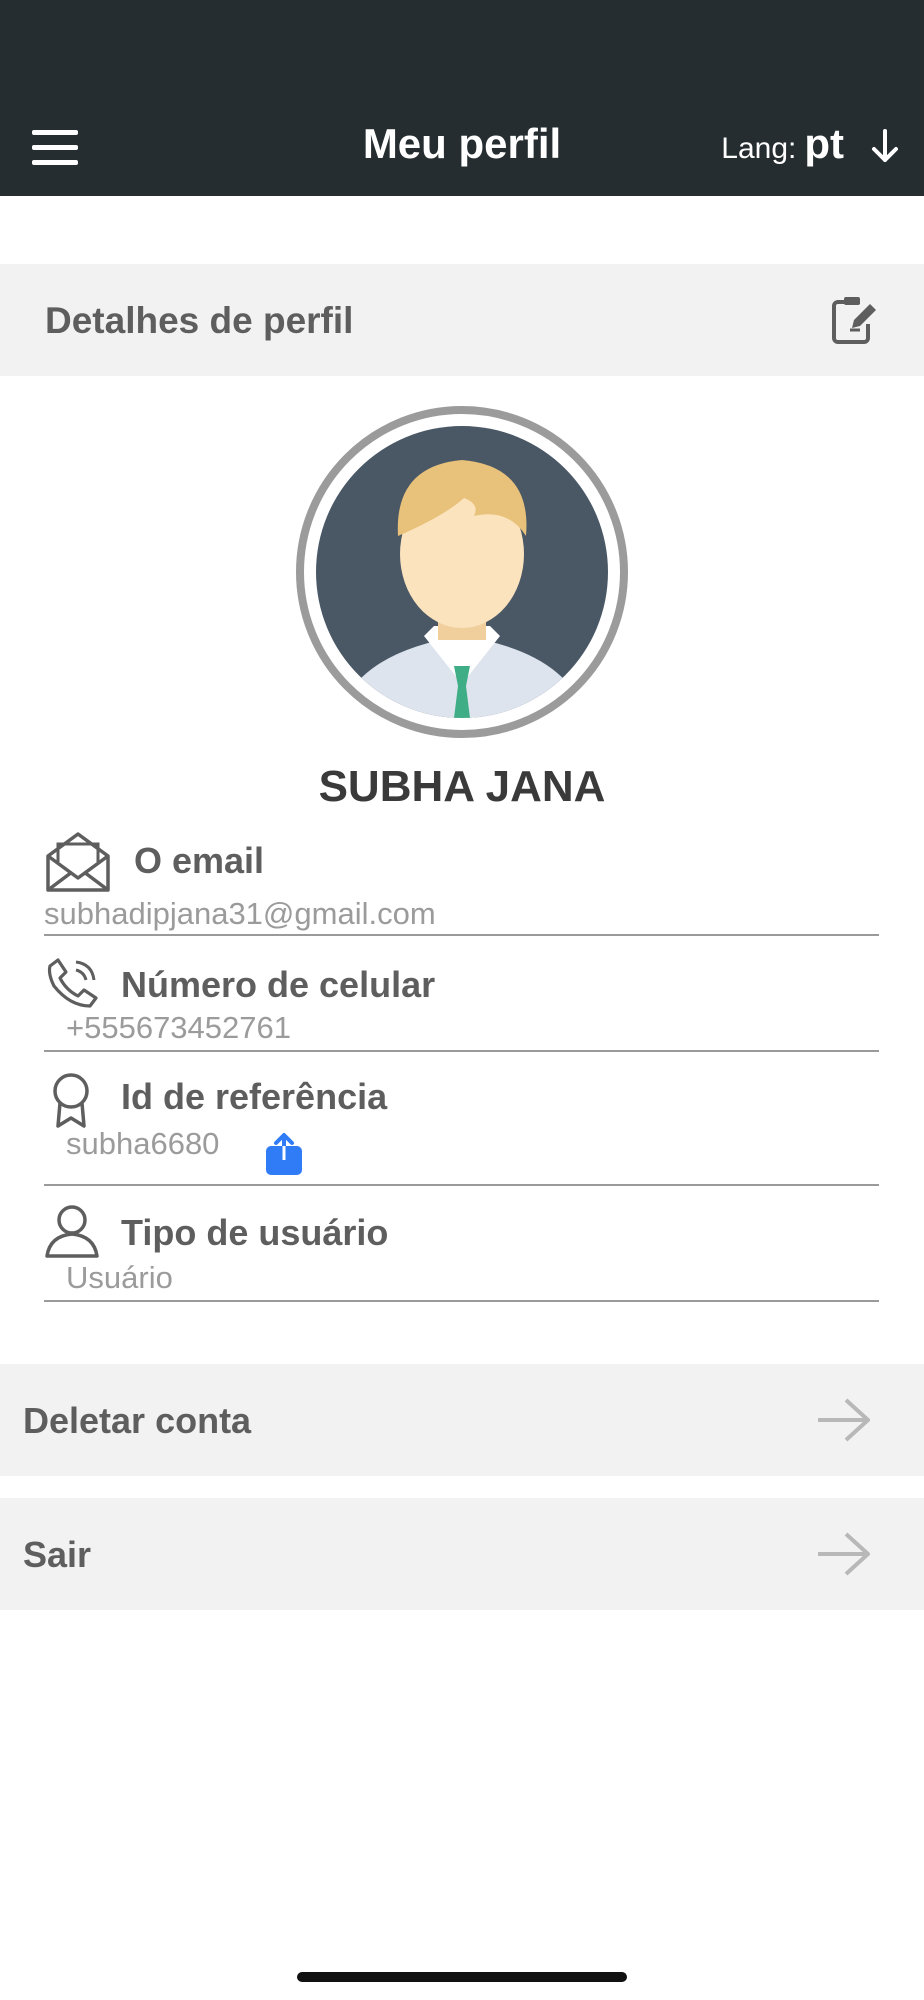 The width and height of the screenshot is (924, 2000). What do you see at coordinates (72, 983) in the screenshot?
I see `phone-call-icon` at bounding box center [72, 983].